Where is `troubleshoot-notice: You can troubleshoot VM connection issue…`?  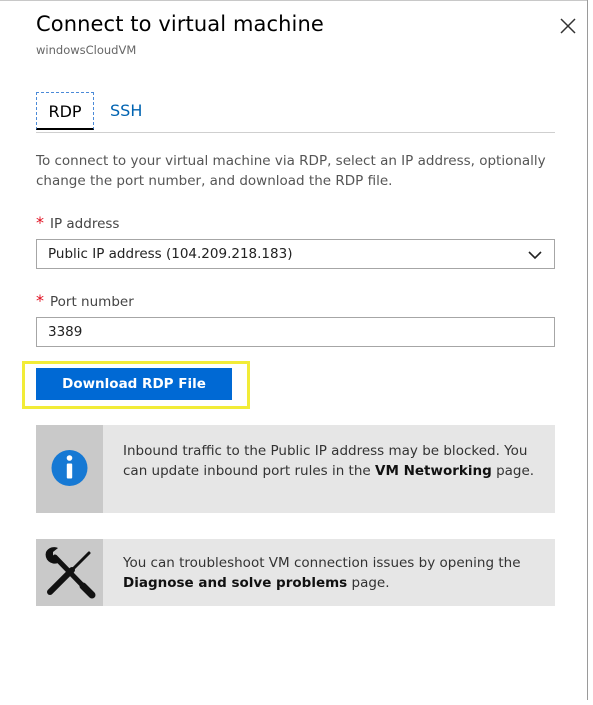 troubleshoot-notice: You can troubleshoot VM connection issue… is located at coordinates (295, 572).